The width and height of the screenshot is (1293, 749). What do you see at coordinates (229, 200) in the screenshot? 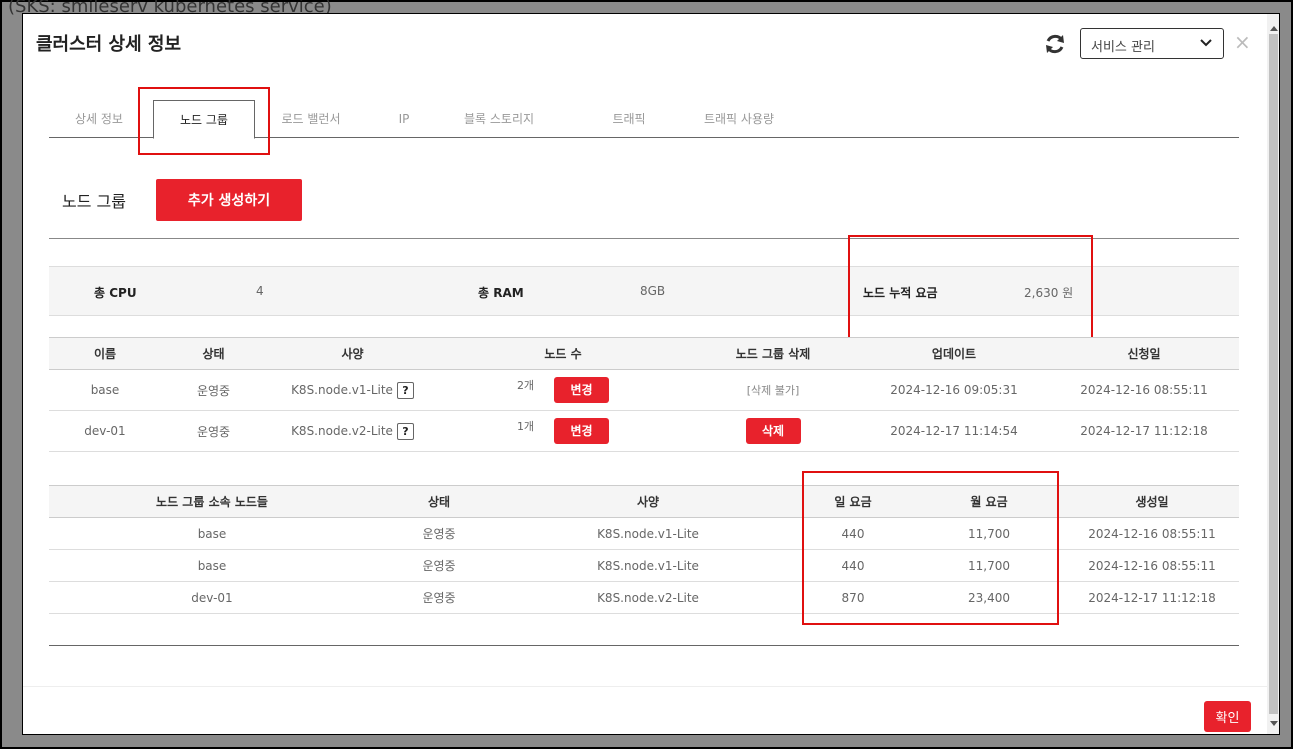
I see `add-node-group-button: 추가 생성하기` at bounding box center [229, 200].